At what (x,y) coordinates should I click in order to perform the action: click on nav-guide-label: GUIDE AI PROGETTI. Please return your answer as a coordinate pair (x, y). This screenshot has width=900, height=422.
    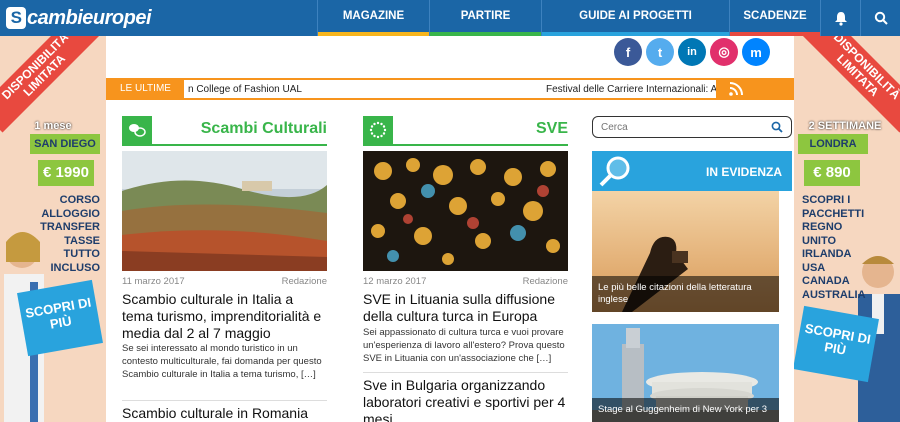
    Looking at the image, I should click on (635, 16).